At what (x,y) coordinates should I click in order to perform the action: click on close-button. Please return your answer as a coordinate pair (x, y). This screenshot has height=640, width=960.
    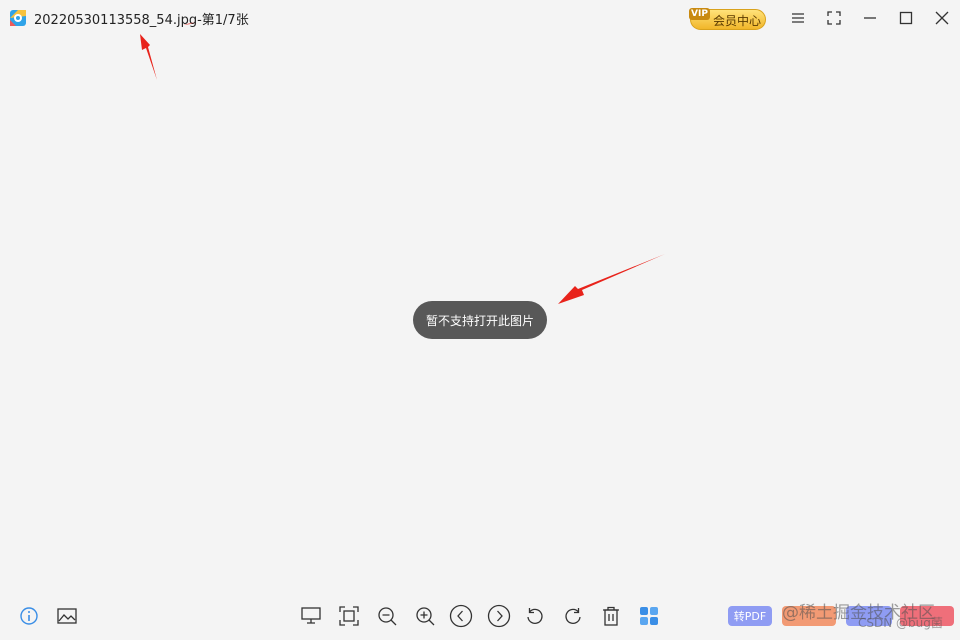
    Looking at the image, I should click on (942, 18).